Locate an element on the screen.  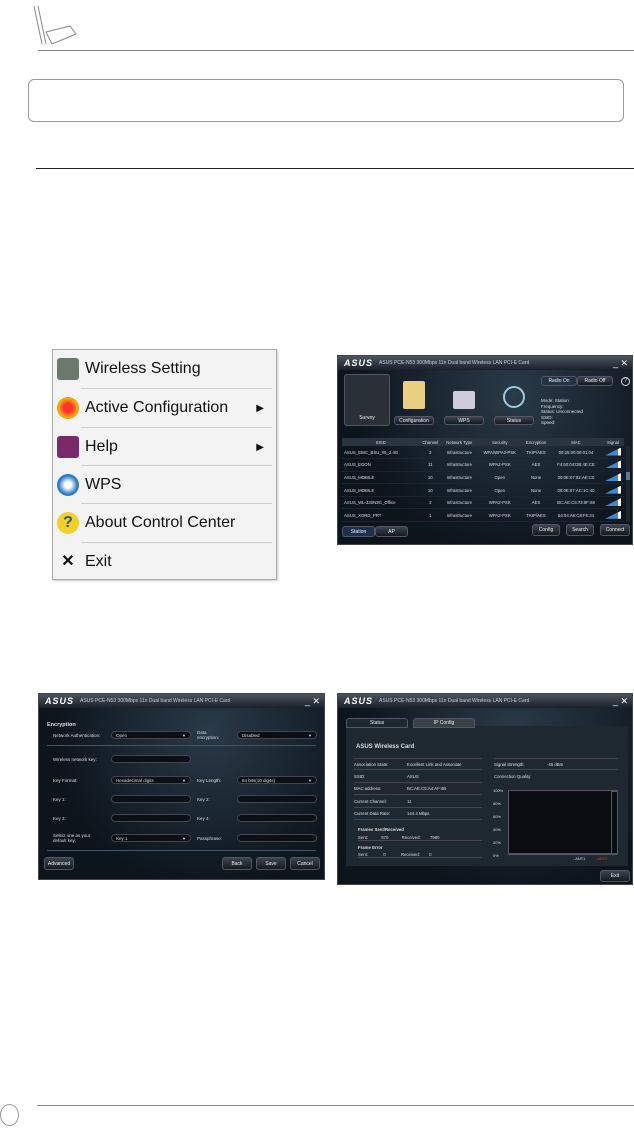
value: 970 is located at coordinates (385, 837).